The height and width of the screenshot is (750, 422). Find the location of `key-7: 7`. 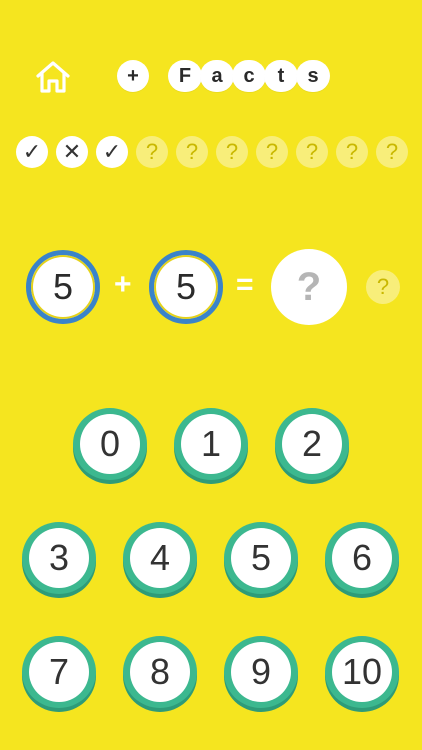

key-7: 7 is located at coordinates (59, 674).